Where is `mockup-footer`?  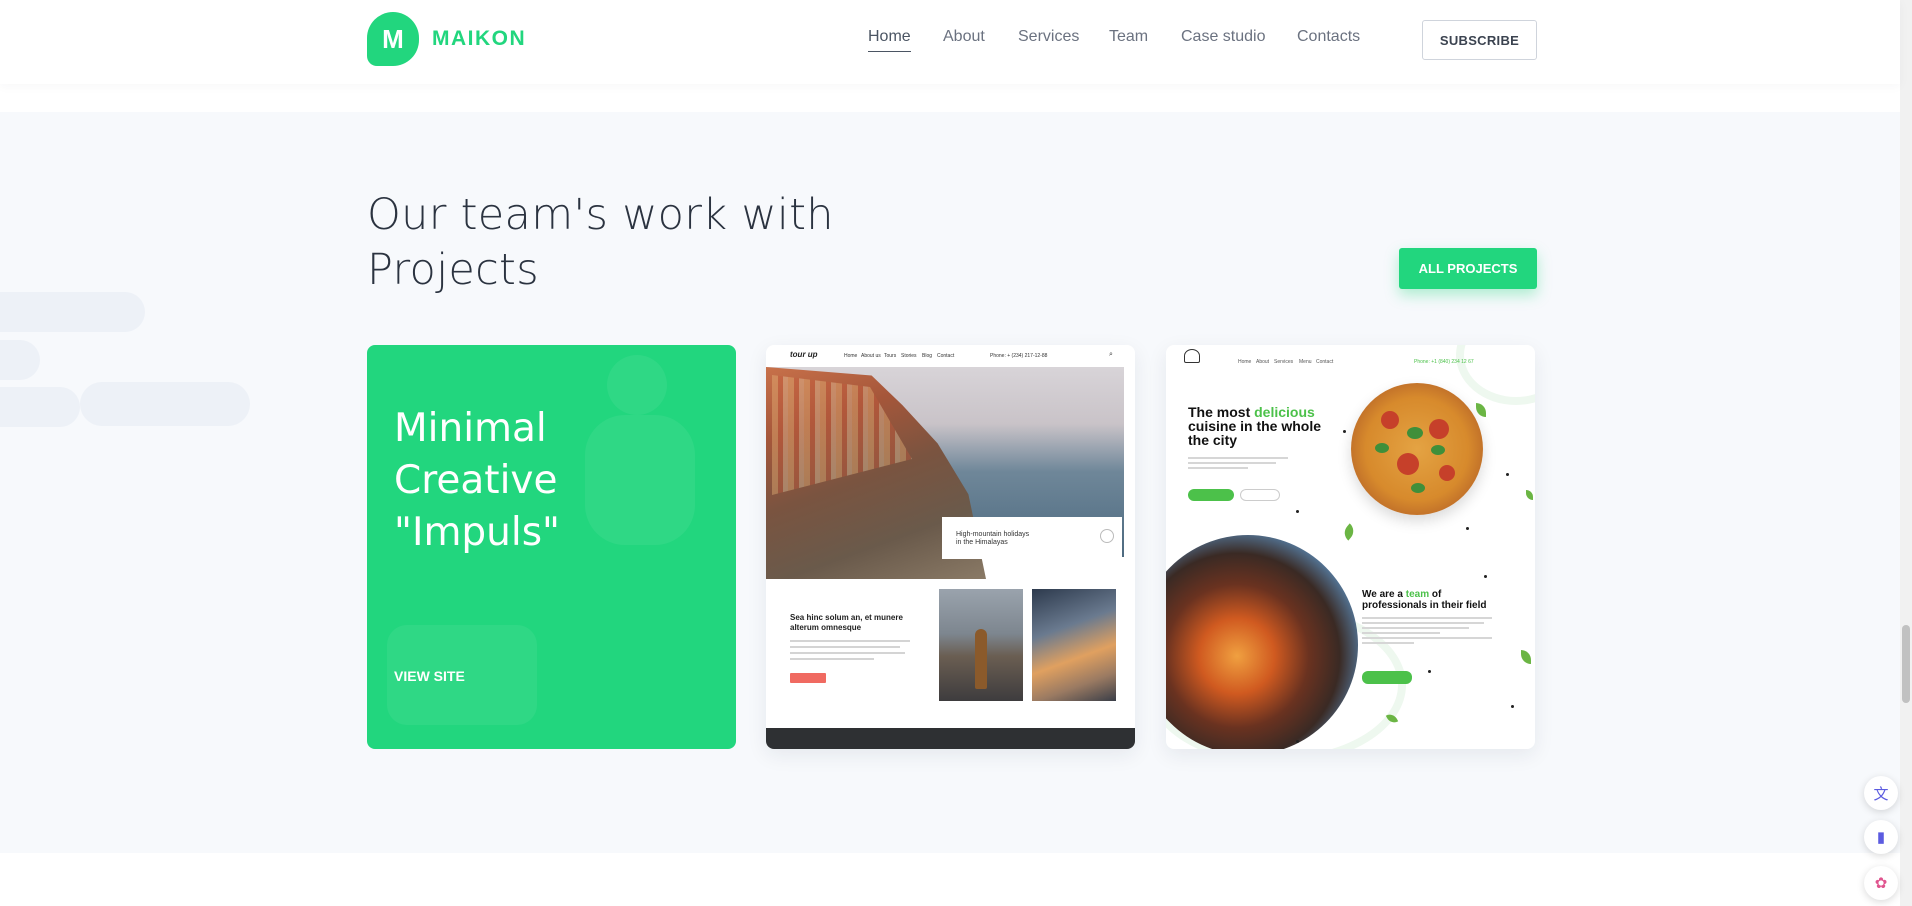 mockup-footer is located at coordinates (950, 738).